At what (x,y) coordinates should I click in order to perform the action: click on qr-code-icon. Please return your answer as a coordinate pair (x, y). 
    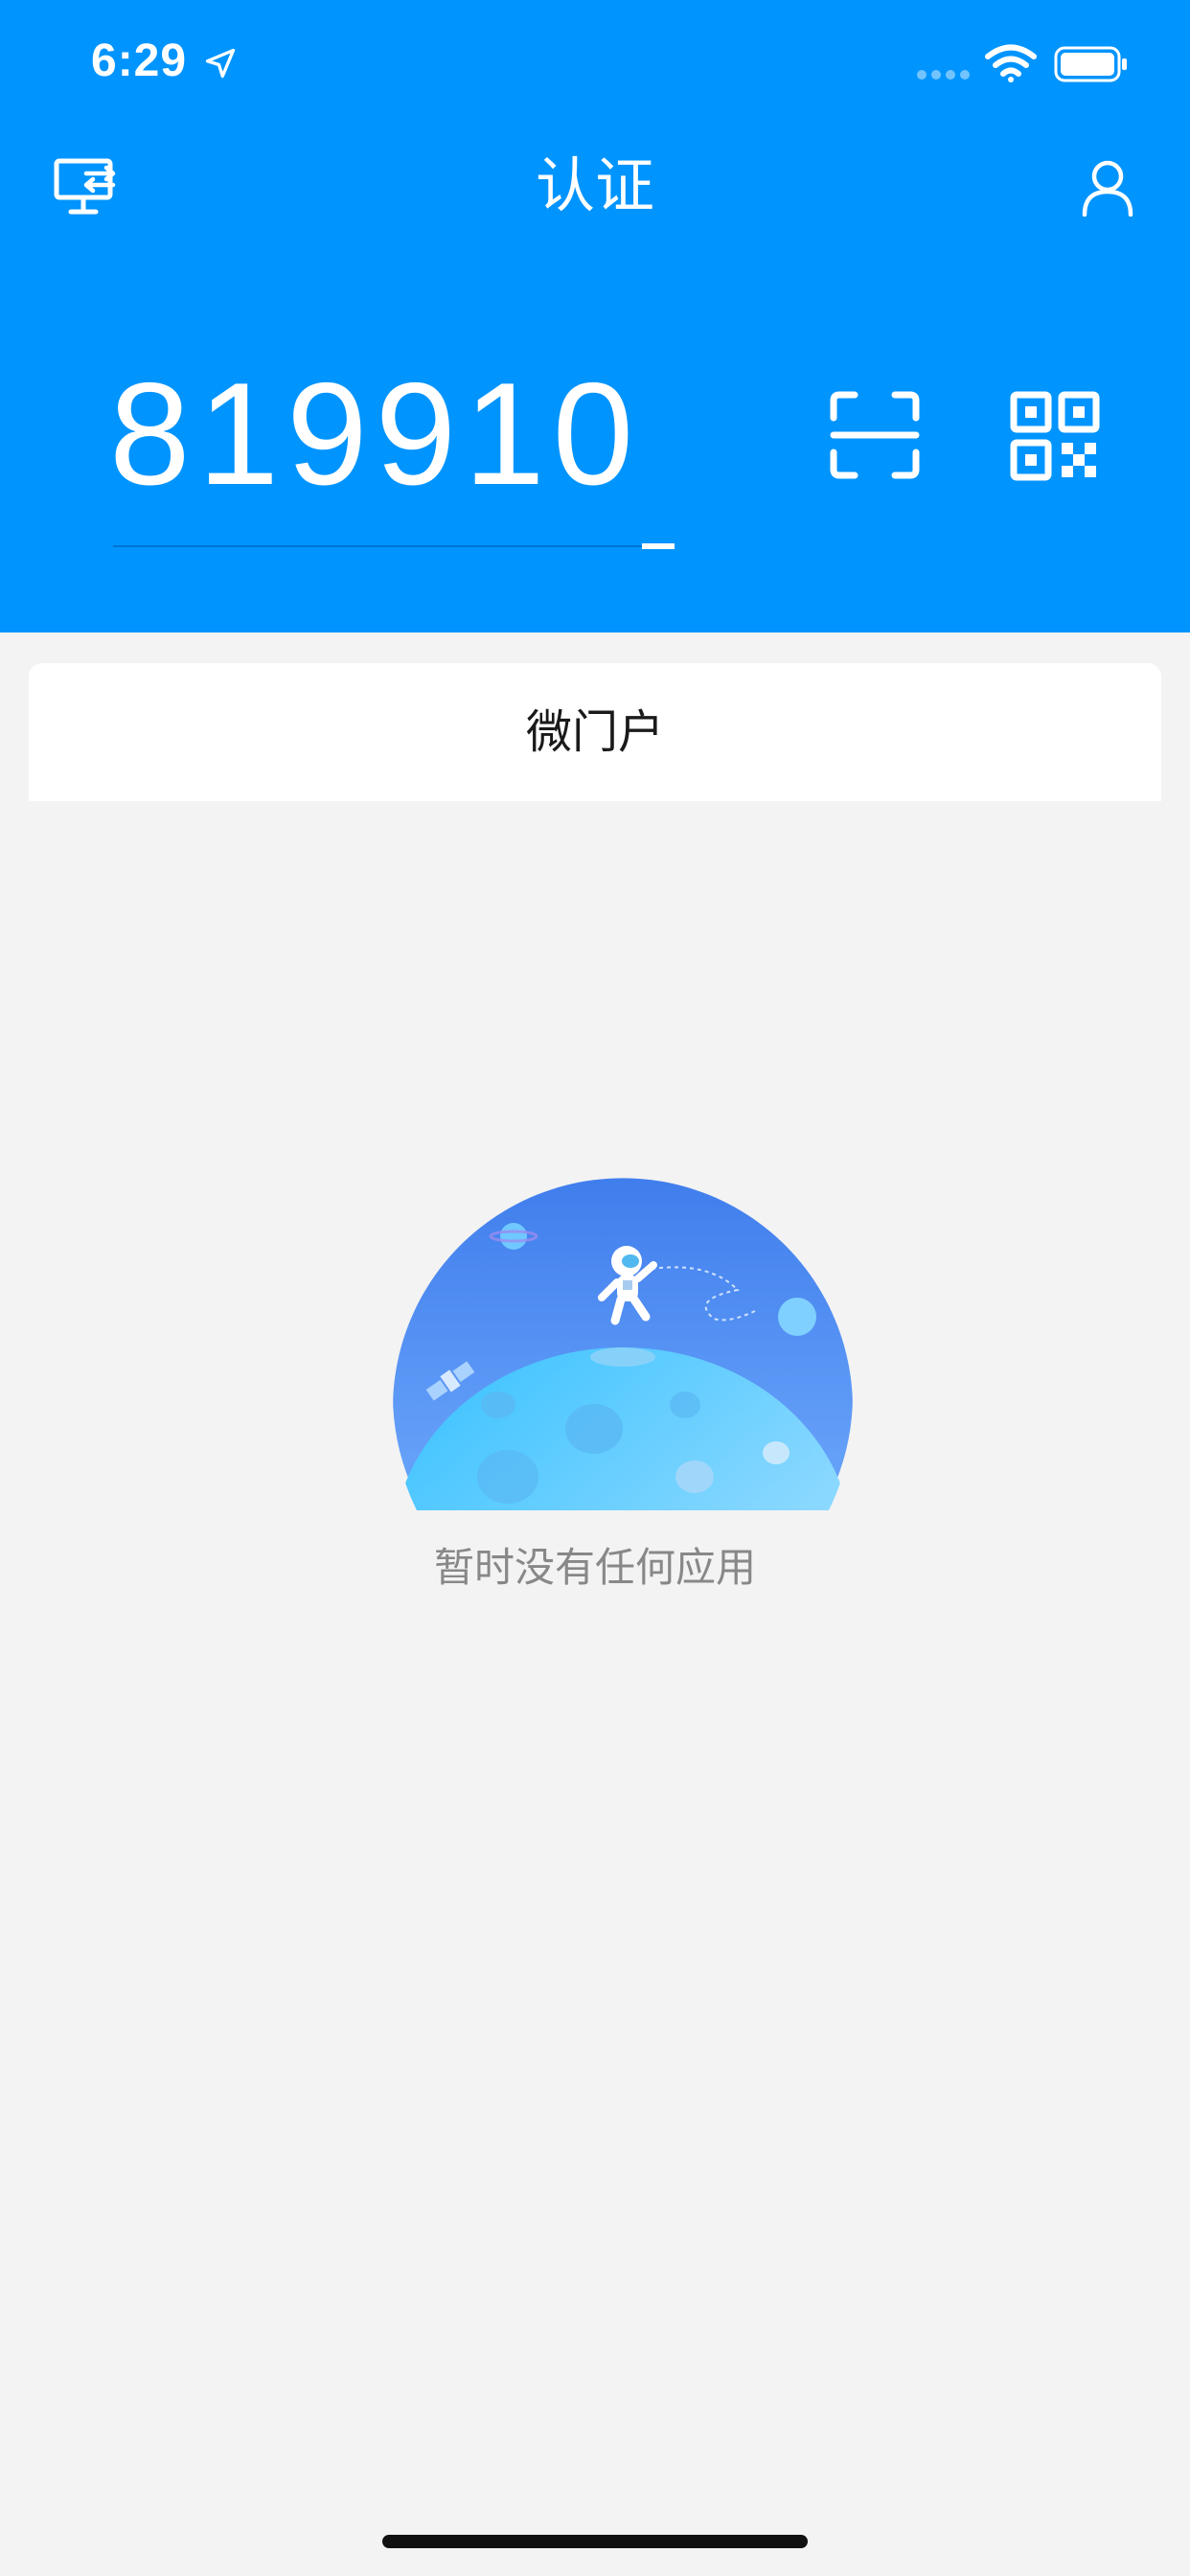
    Looking at the image, I should click on (1055, 436).